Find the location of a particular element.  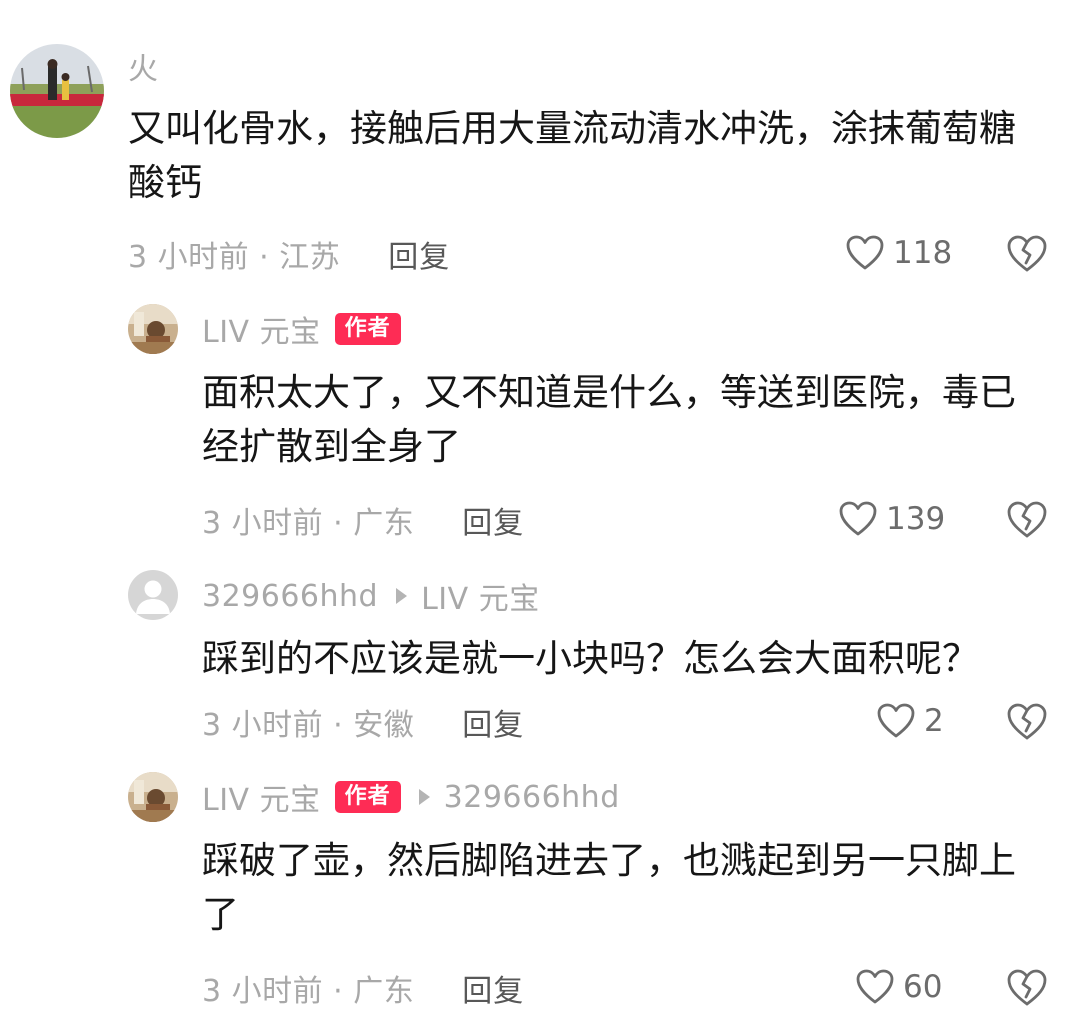

like-count: 2 is located at coordinates (934, 721).